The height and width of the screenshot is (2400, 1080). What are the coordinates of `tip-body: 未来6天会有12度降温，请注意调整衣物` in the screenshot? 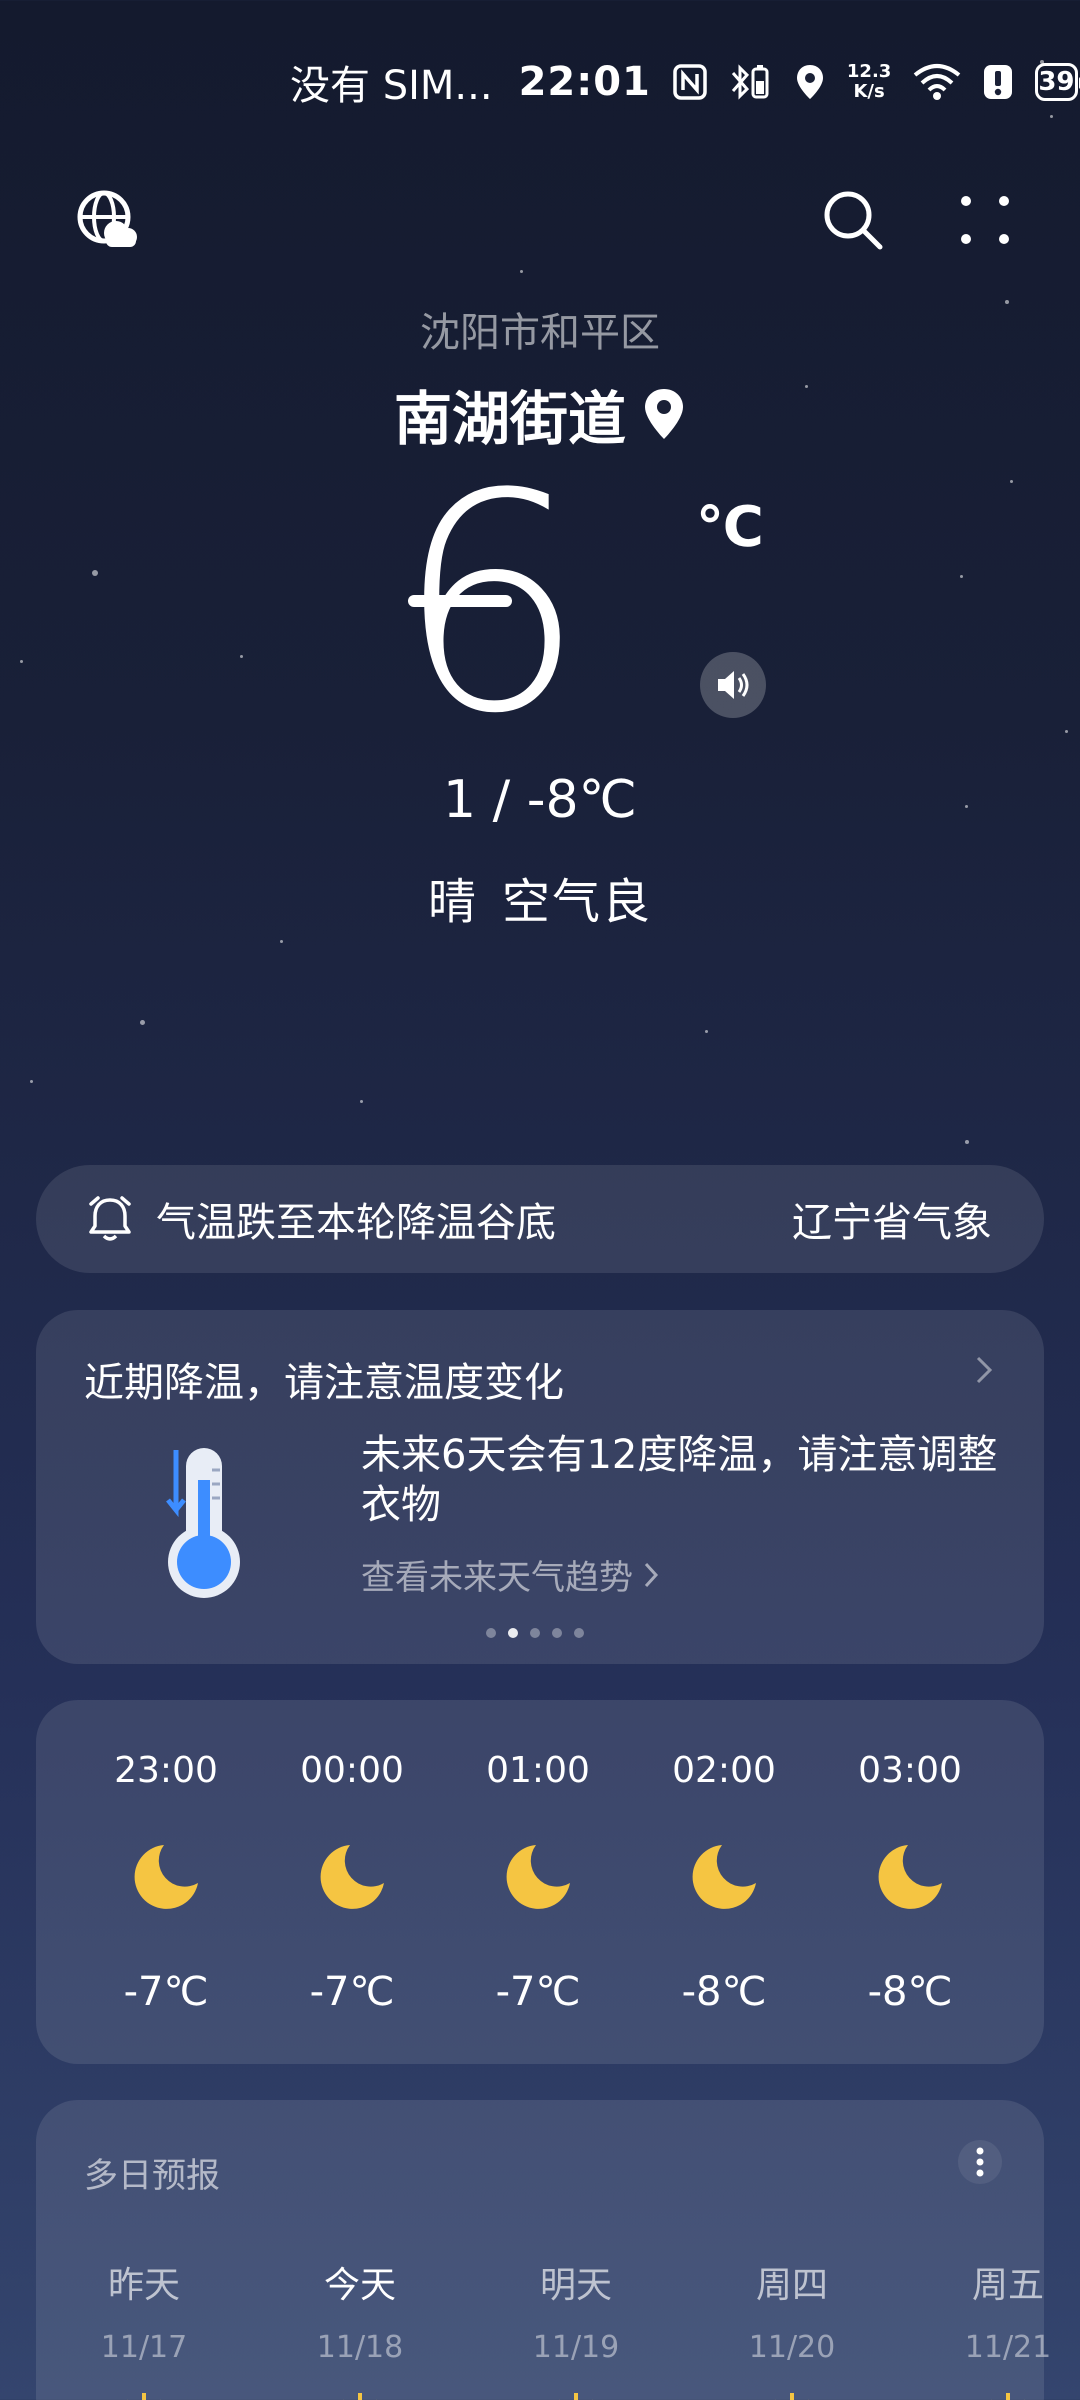 It's located at (679, 1480).